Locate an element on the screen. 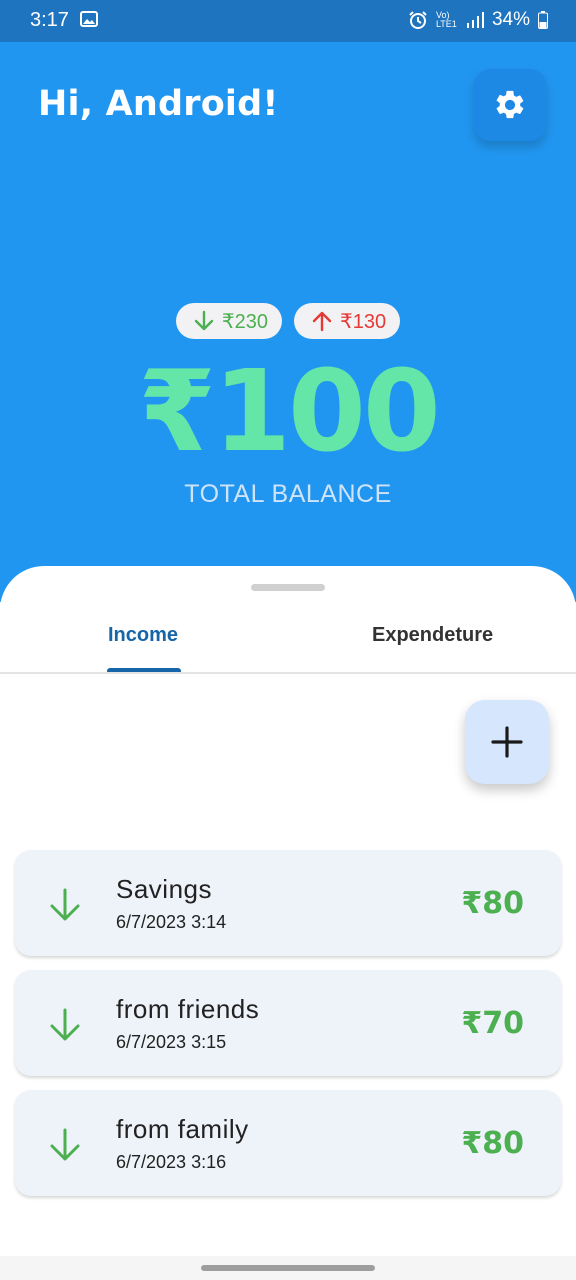 The image size is (576, 1280). expense-total-value: ₹130 is located at coordinates (363, 321).